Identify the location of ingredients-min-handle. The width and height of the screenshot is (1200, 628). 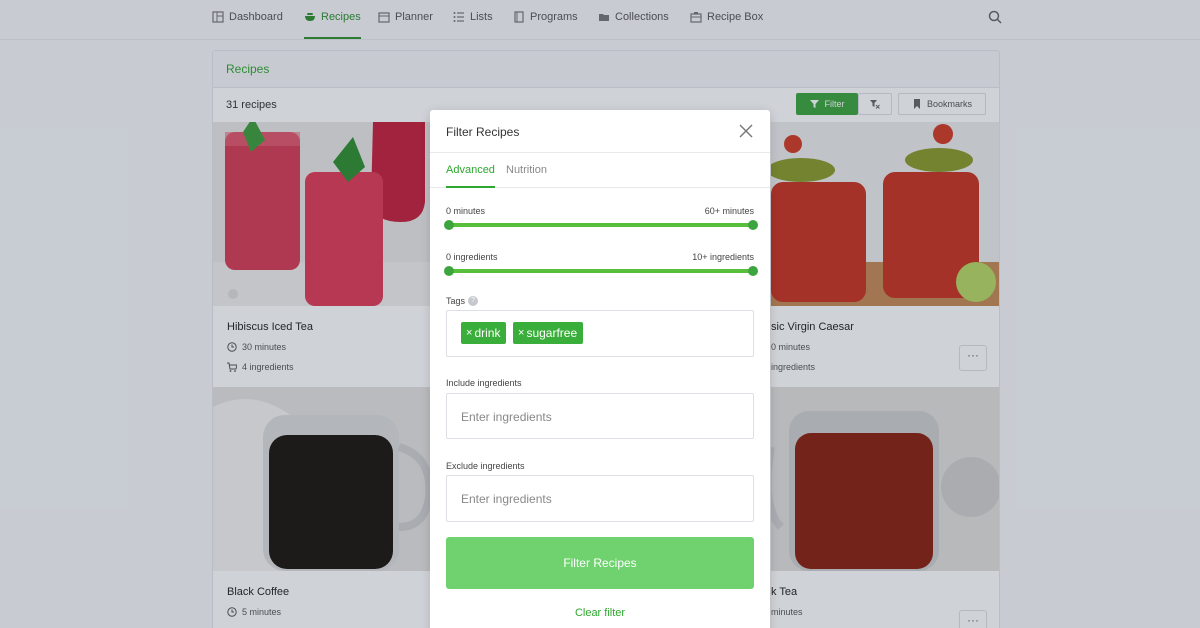
(449, 271).